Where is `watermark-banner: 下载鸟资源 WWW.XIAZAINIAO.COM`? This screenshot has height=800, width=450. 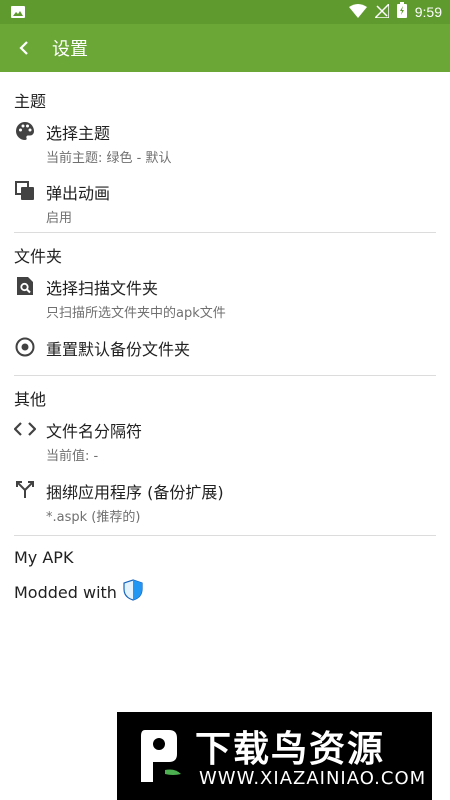
watermark-banner: 下载鸟资源 WWW.XIAZAINIAO.COM is located at coordinates (274, 756).